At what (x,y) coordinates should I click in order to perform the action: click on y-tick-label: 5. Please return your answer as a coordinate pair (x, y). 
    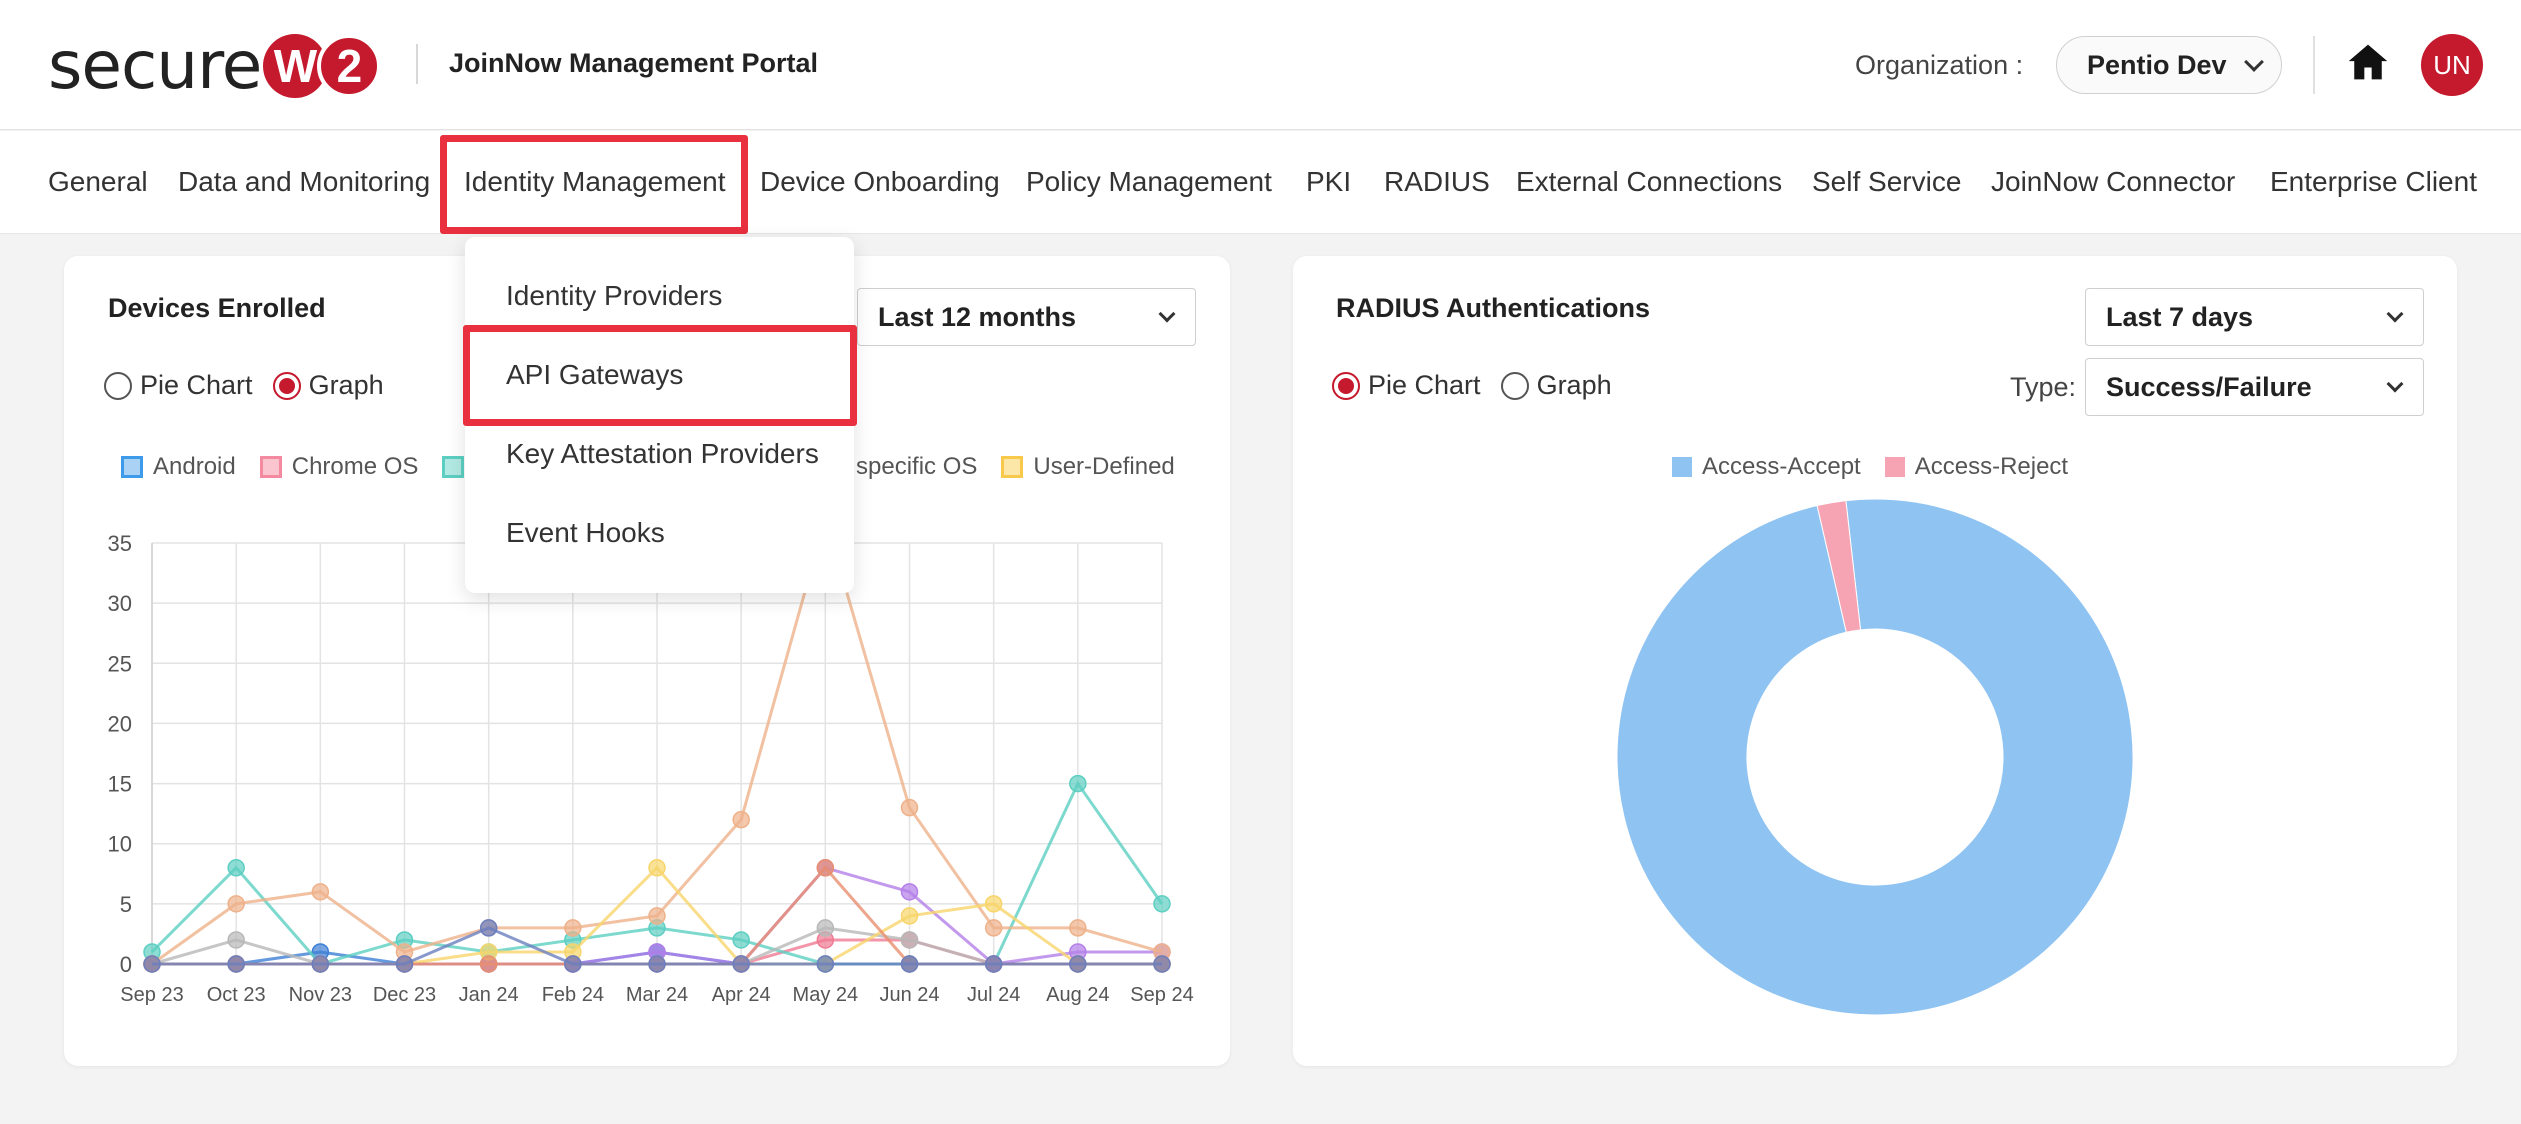
    Looking at the image, I should click on (126, 904).